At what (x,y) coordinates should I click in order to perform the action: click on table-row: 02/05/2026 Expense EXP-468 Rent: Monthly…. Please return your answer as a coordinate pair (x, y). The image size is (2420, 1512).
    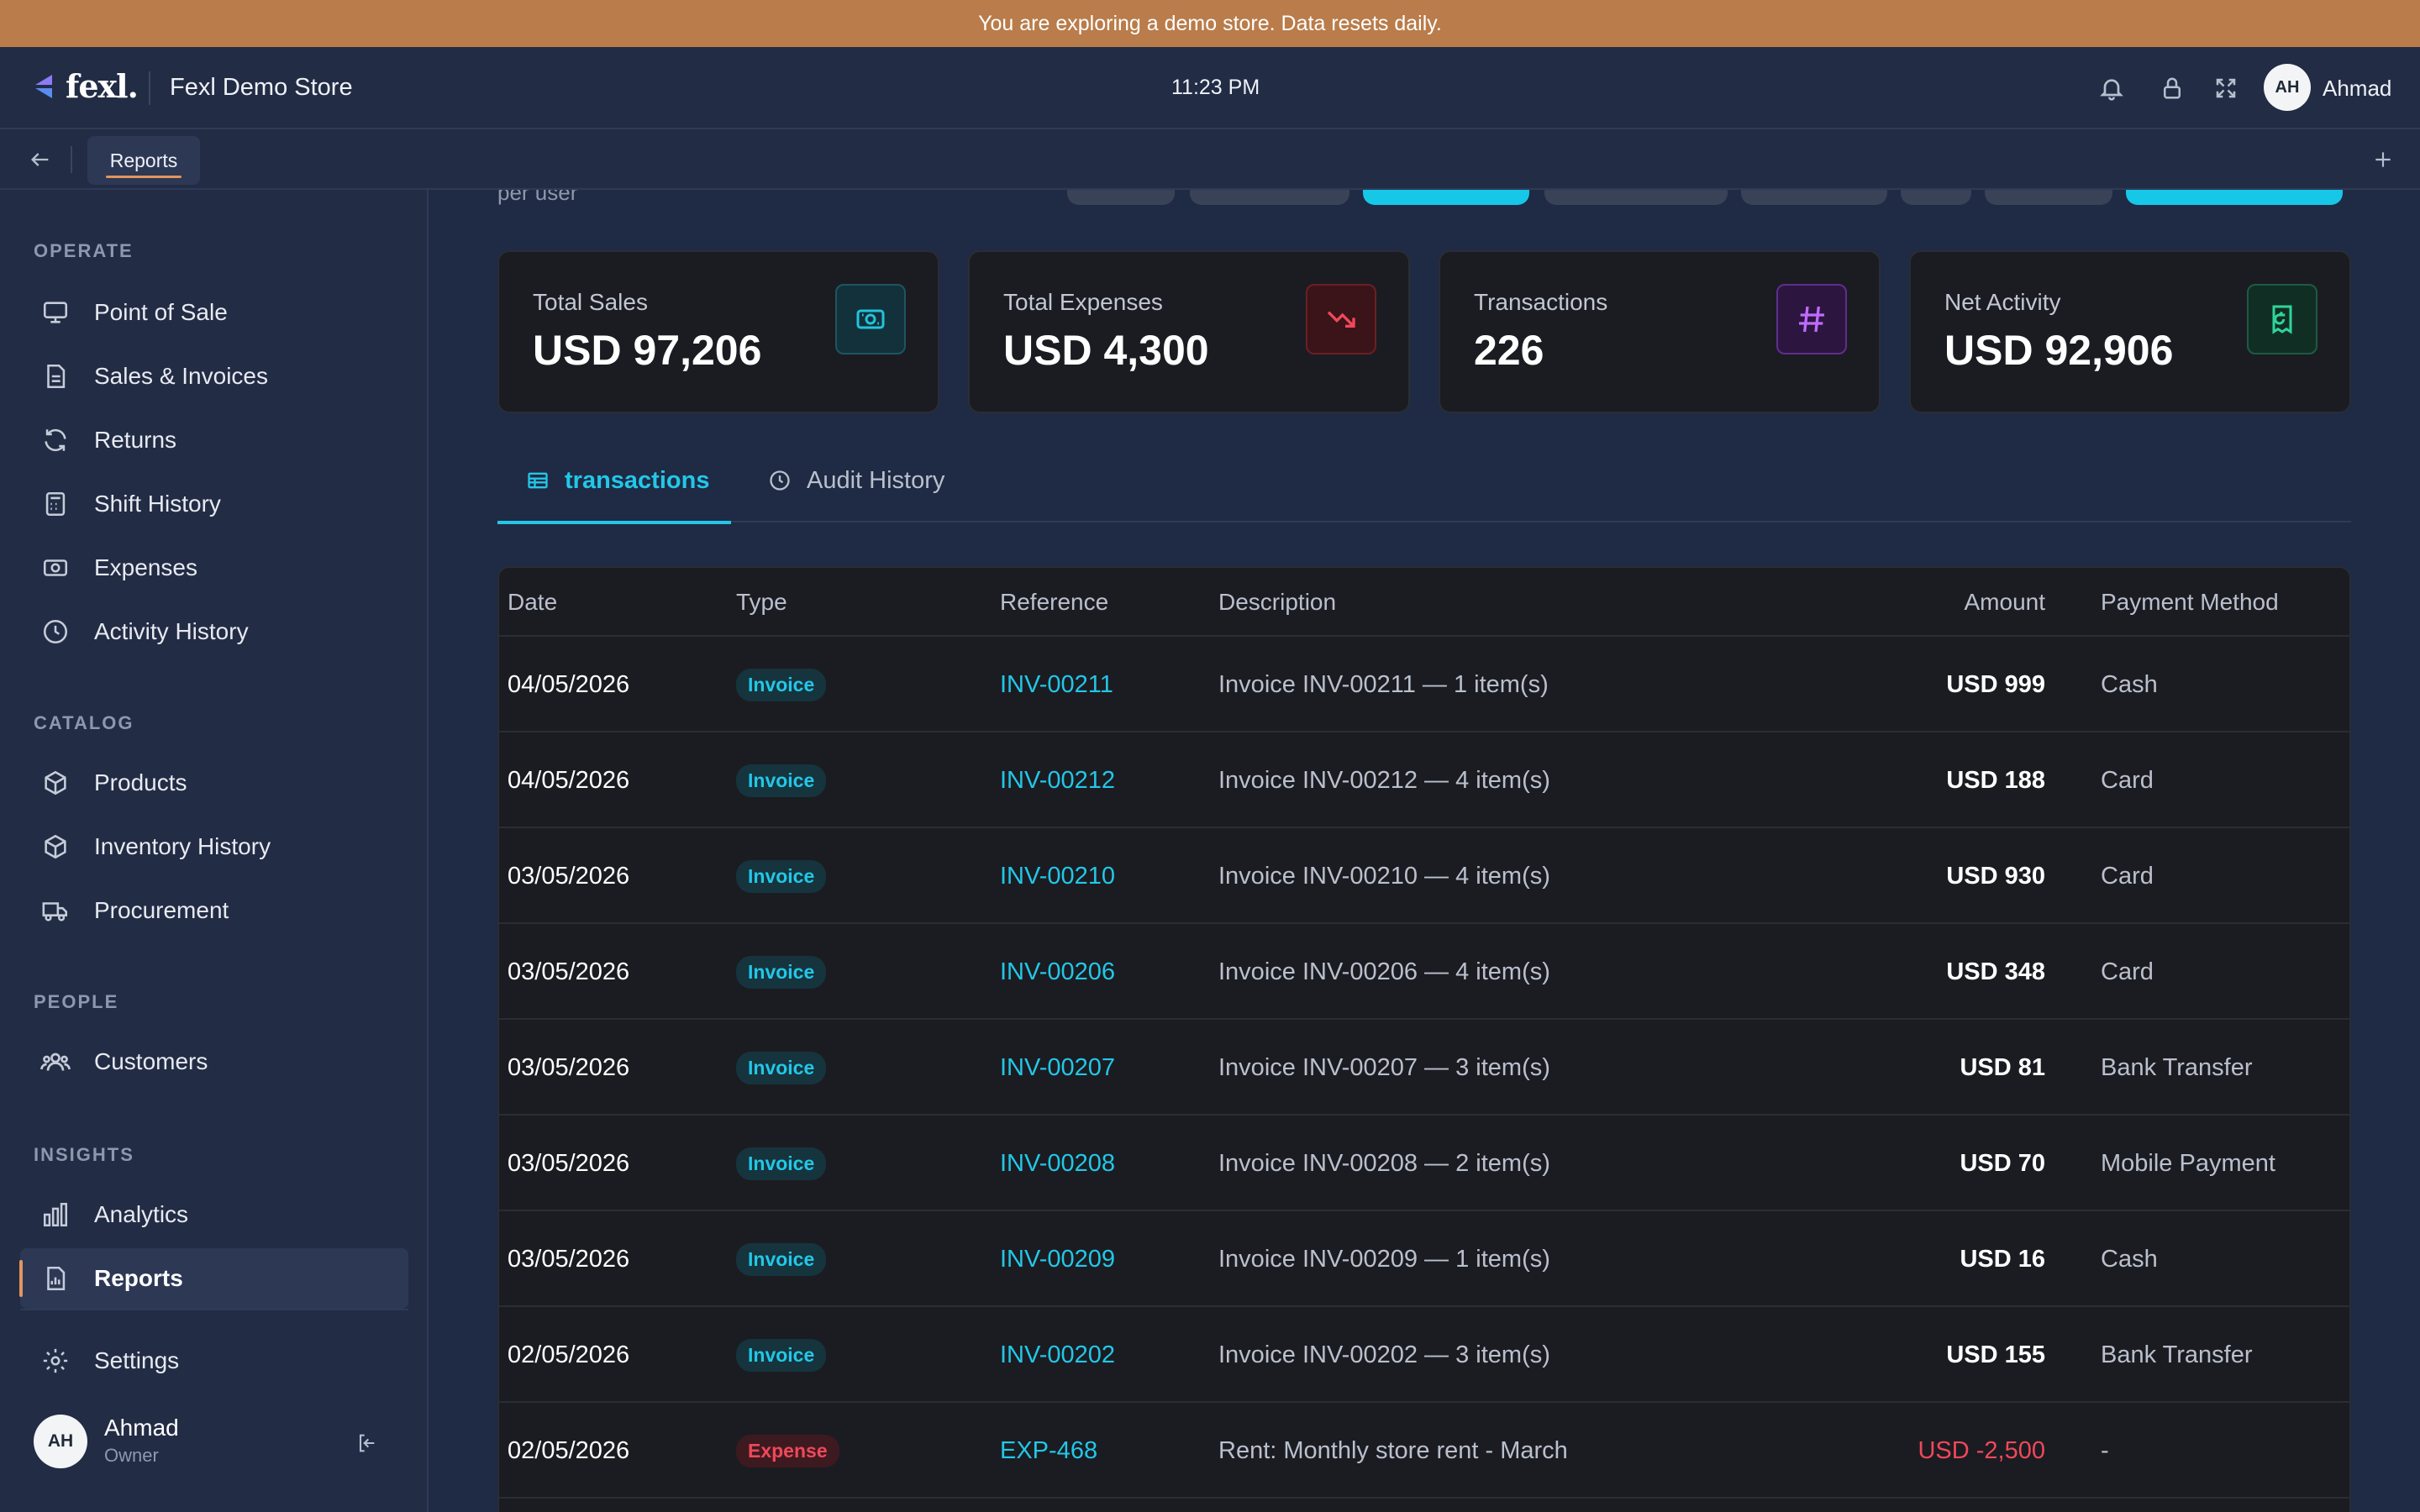
    Looking at the image, I should click on (1424, 1451).